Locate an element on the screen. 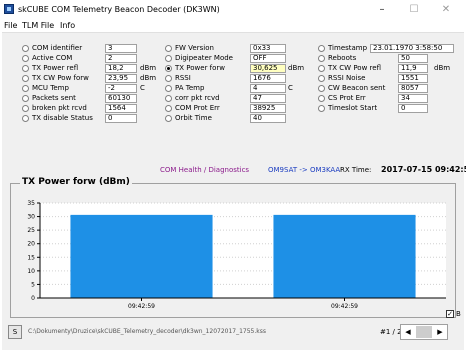  field-value: 23.01.1970 3:58:50 is located at coordinates (412, 48).